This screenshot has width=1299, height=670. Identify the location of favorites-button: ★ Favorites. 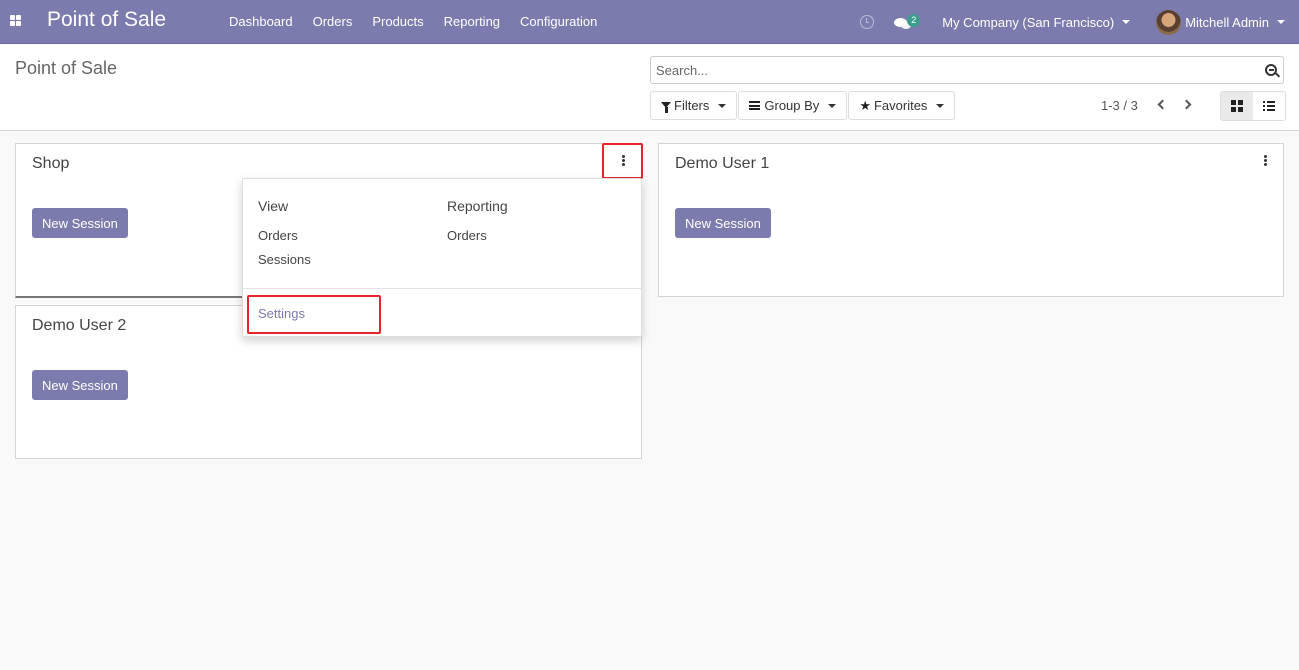
(902, 105).